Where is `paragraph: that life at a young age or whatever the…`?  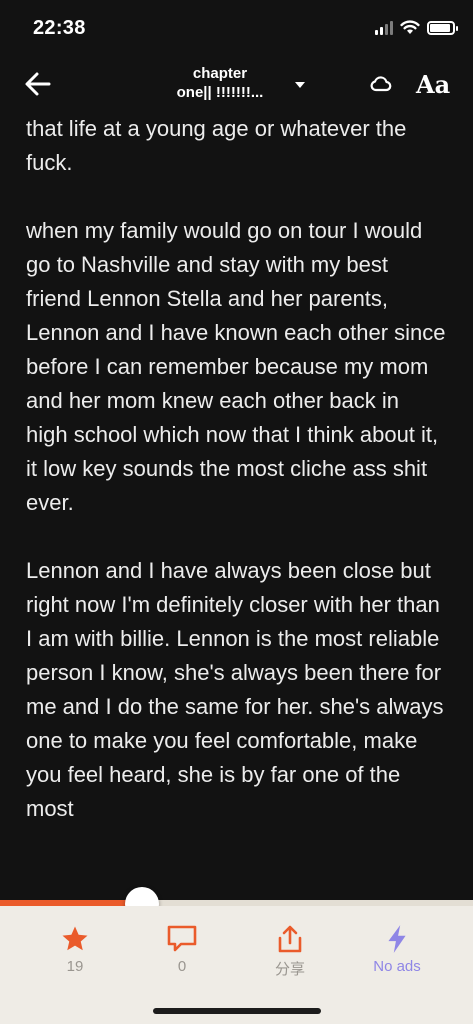 paragraph: that life at a young age or whatever the… is located at coordinates (216, 145).